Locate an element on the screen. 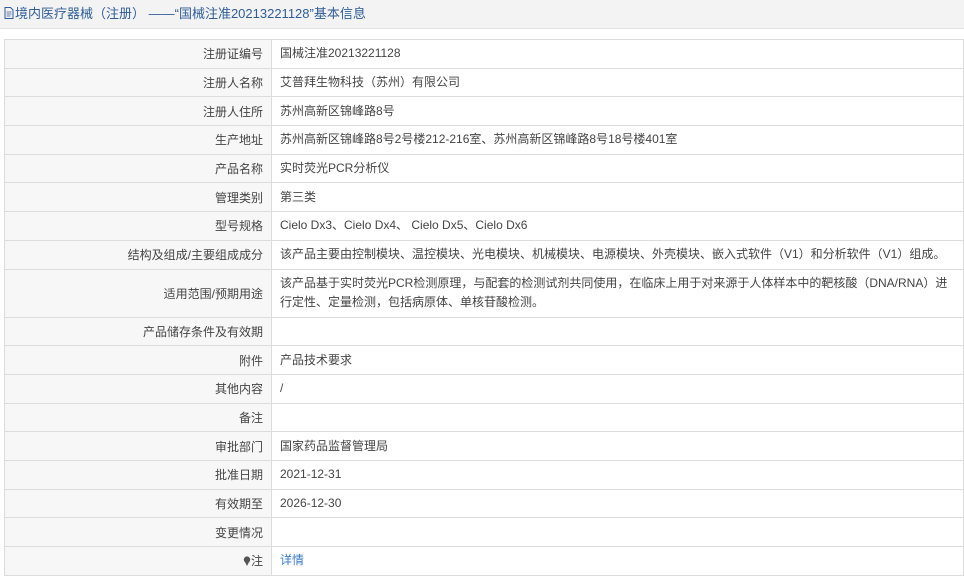 The image size is (964, 581). note-label: 注 is located at coordinates (256, 561).